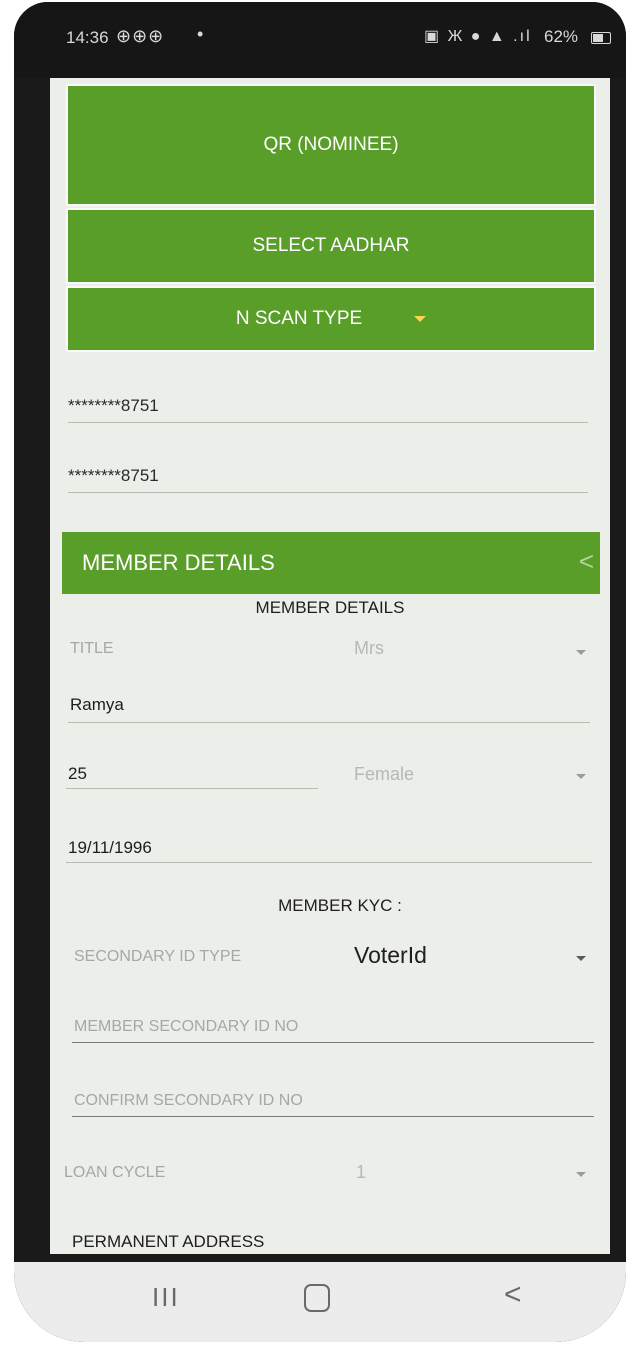  Describe the element at coordinates (317, 1298) in the screenshot. I see `home-button` at that location.